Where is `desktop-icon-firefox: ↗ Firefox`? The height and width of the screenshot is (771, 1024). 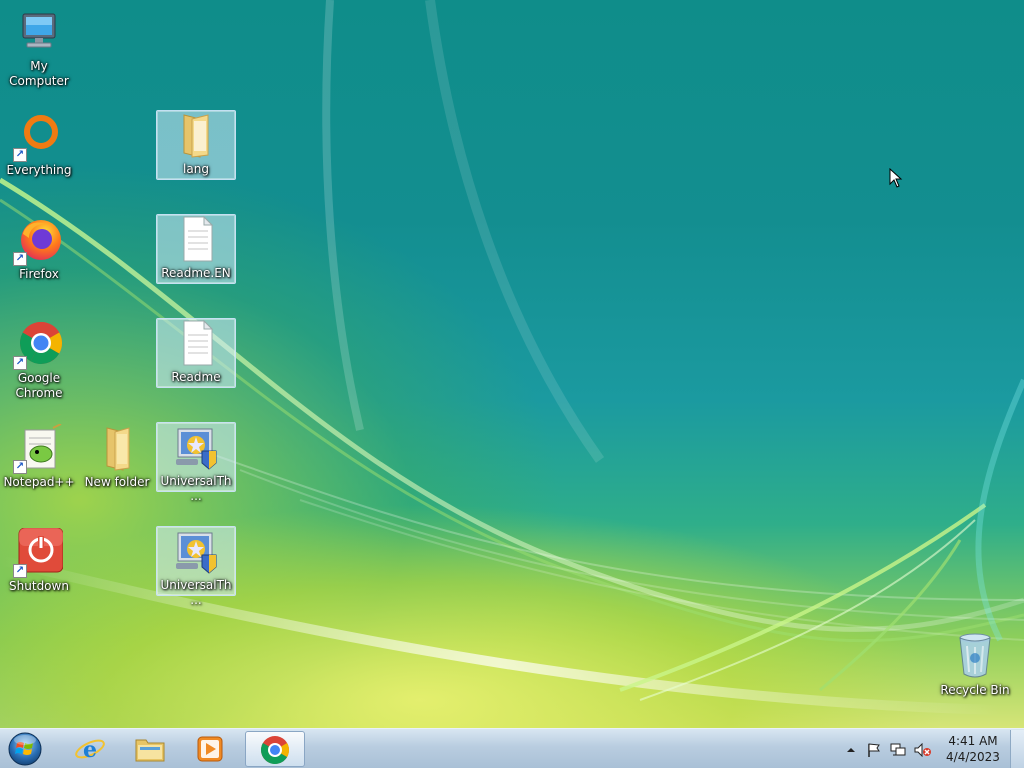
desktop-icon-firefox: ↗ Firefox is located at coordinates (39, 249).